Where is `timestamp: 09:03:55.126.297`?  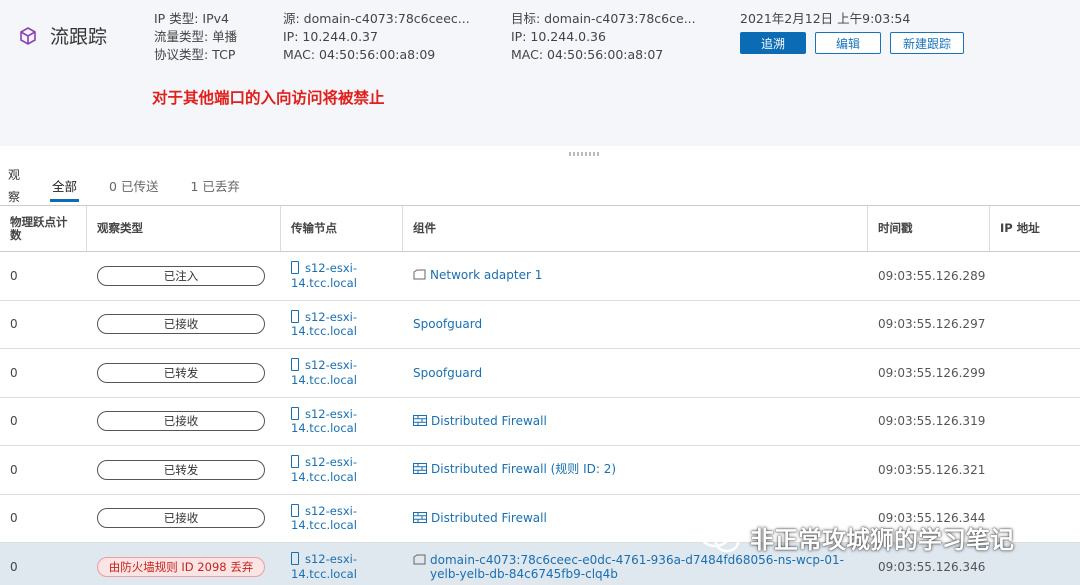
timestamp: 09:03:55.126.297 is located at coordinates (932, 324).